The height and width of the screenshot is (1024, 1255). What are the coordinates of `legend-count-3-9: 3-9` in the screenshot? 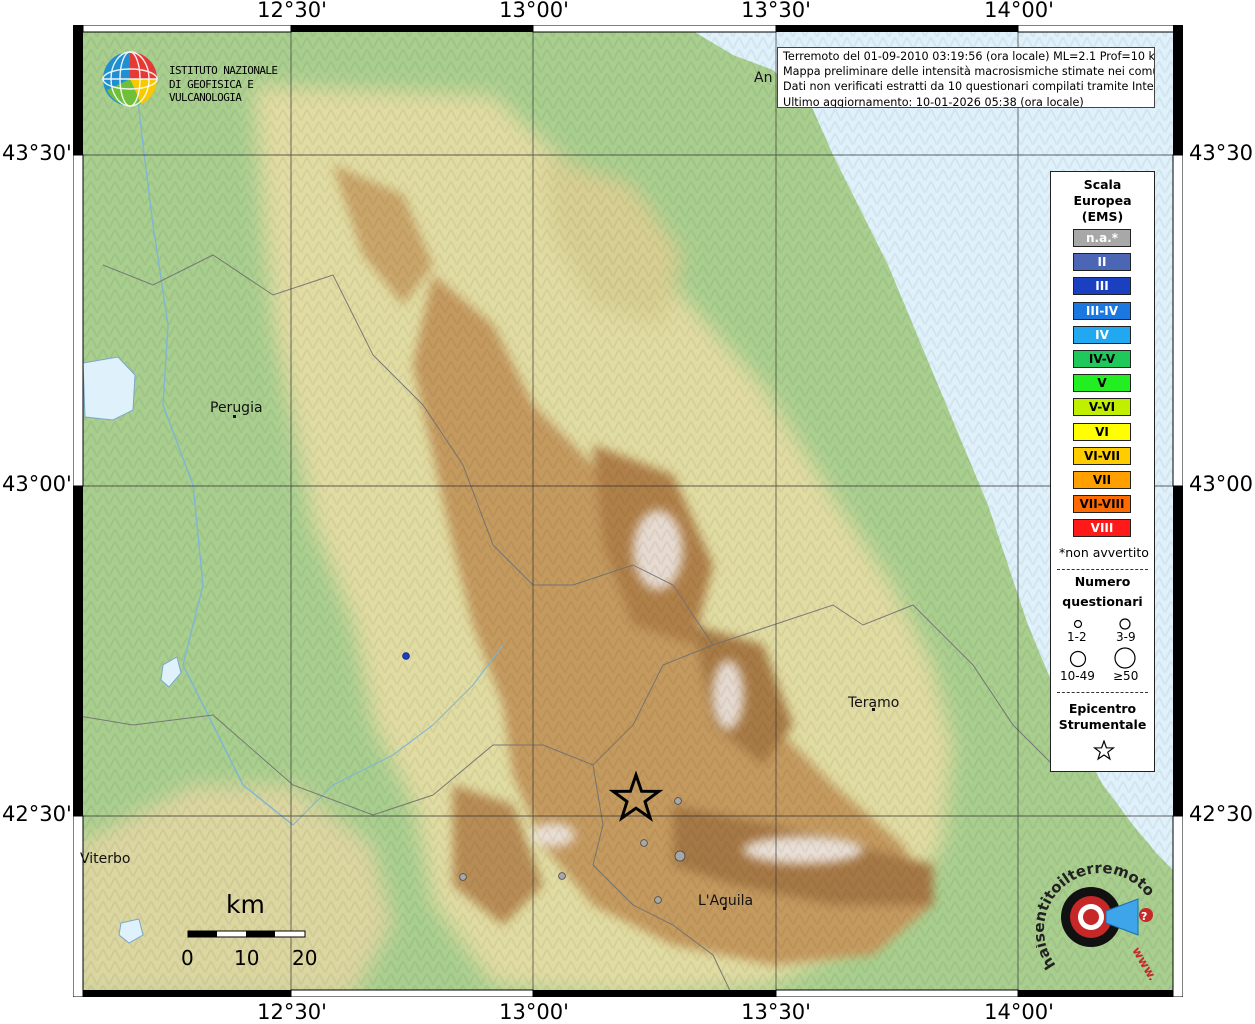 It's located at (1126, 637).